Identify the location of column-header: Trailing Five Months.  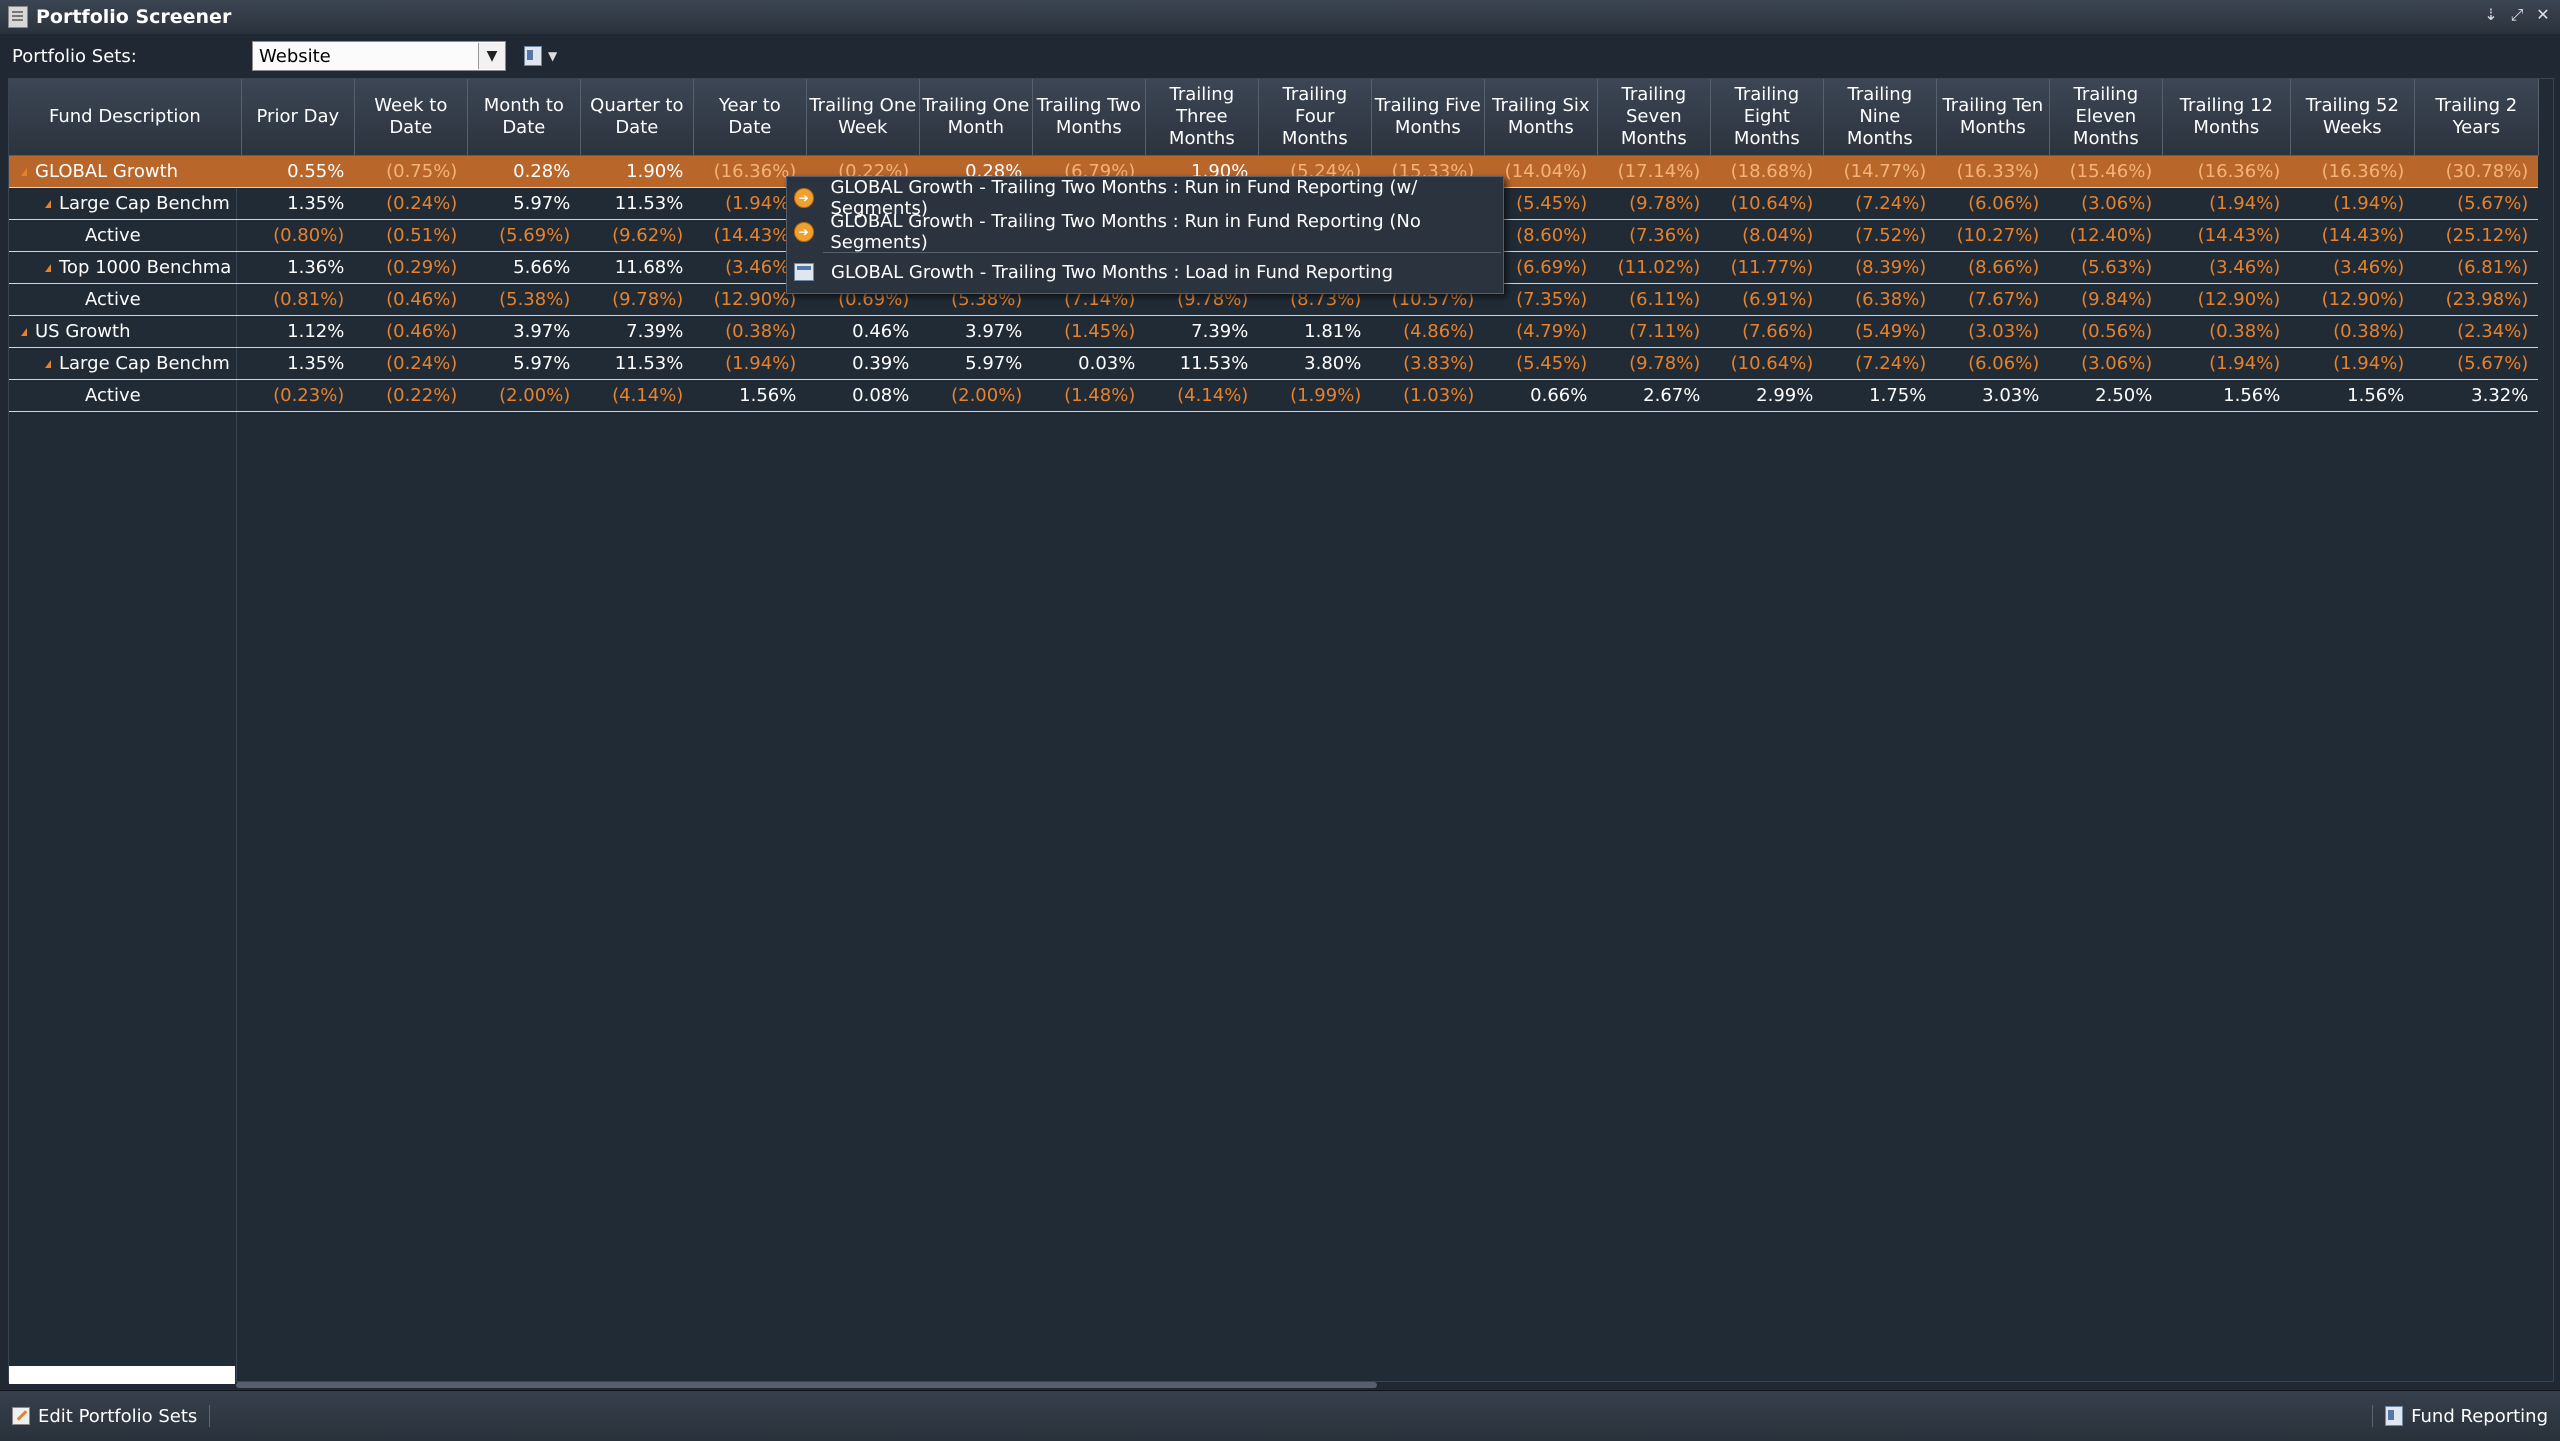
(1428, 117).